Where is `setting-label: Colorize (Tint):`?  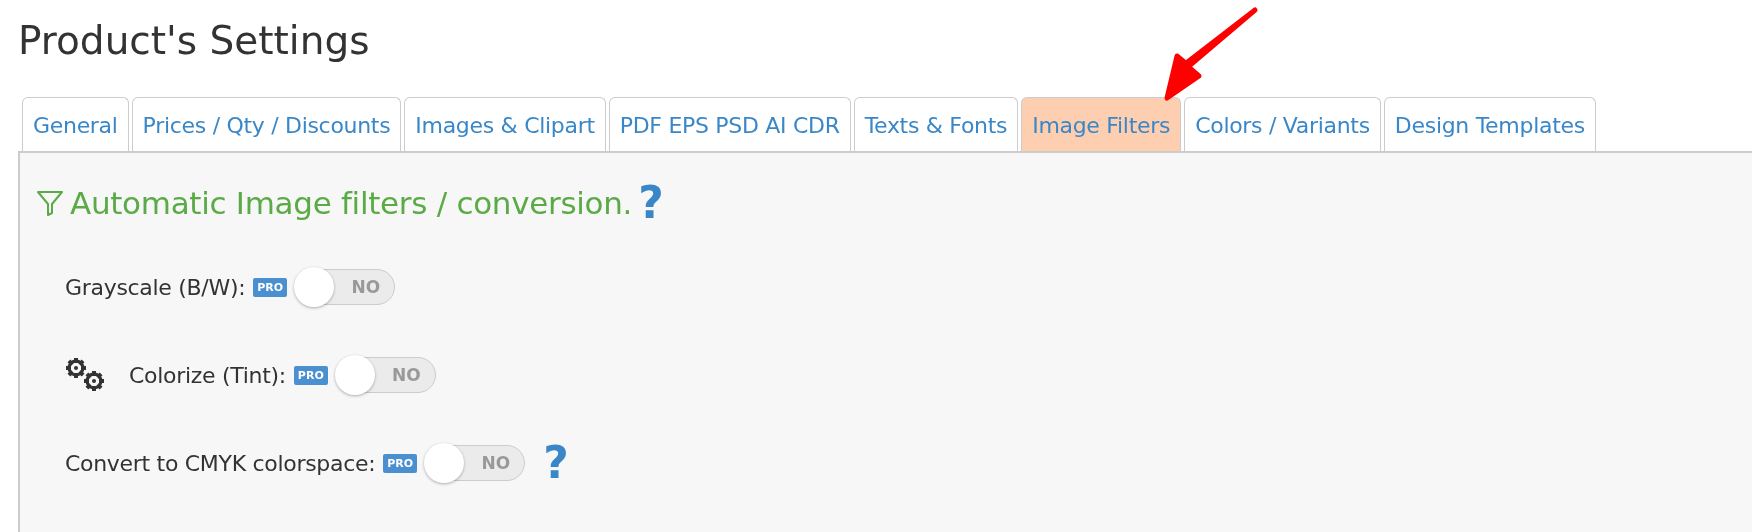
setting-label: Colorize (Tint): is located at coordinates (207, 375).